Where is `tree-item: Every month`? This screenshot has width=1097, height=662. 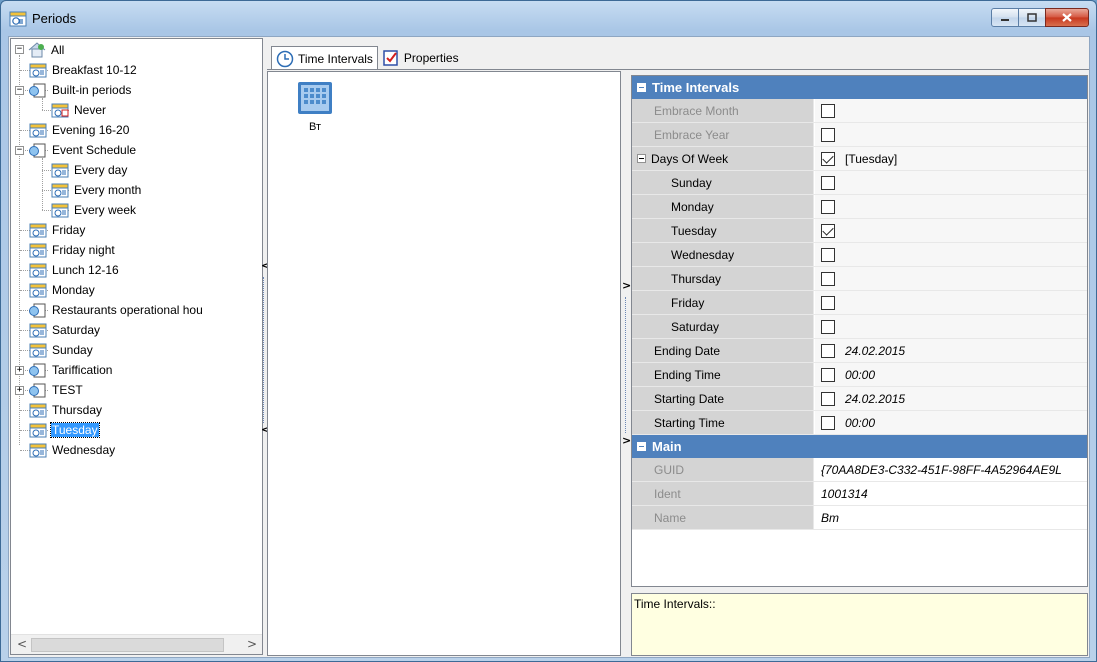 tree-item: Every month is located at coordinates (96, 190).